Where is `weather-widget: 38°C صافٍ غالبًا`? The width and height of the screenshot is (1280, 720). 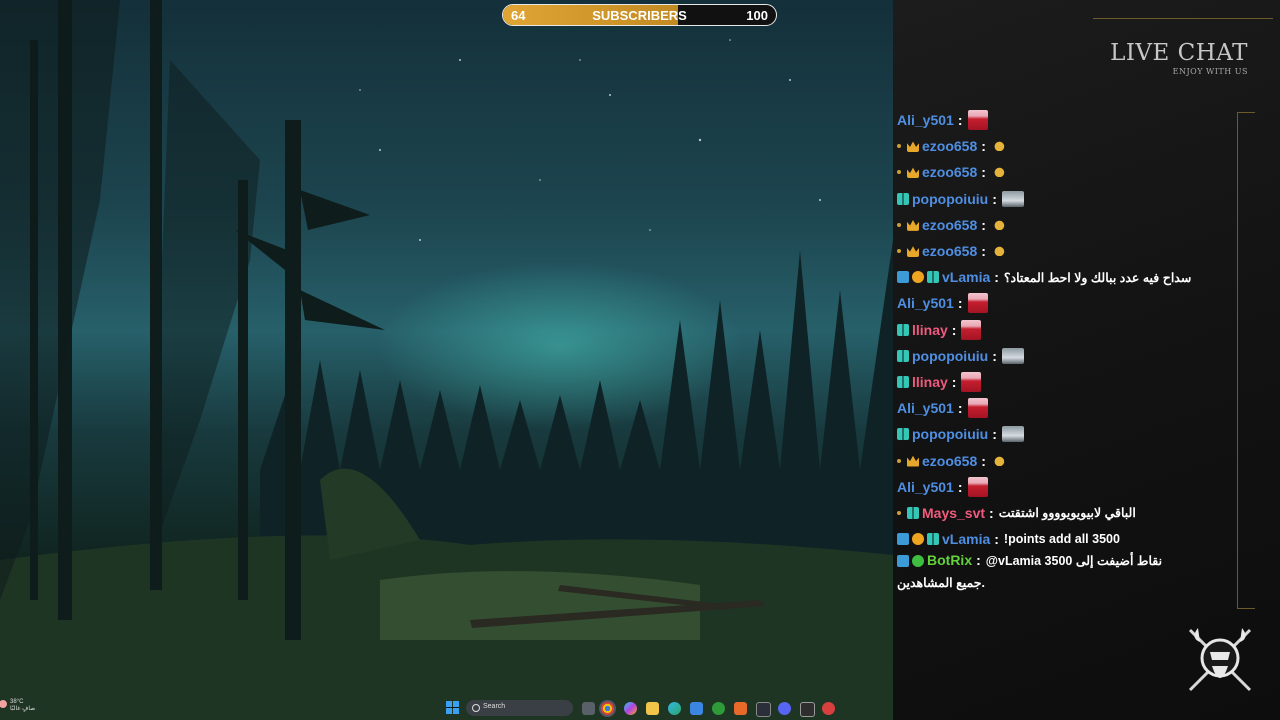 weather-widget: 38°C صافٍ غالبًا is located at coordinates (30, 708).